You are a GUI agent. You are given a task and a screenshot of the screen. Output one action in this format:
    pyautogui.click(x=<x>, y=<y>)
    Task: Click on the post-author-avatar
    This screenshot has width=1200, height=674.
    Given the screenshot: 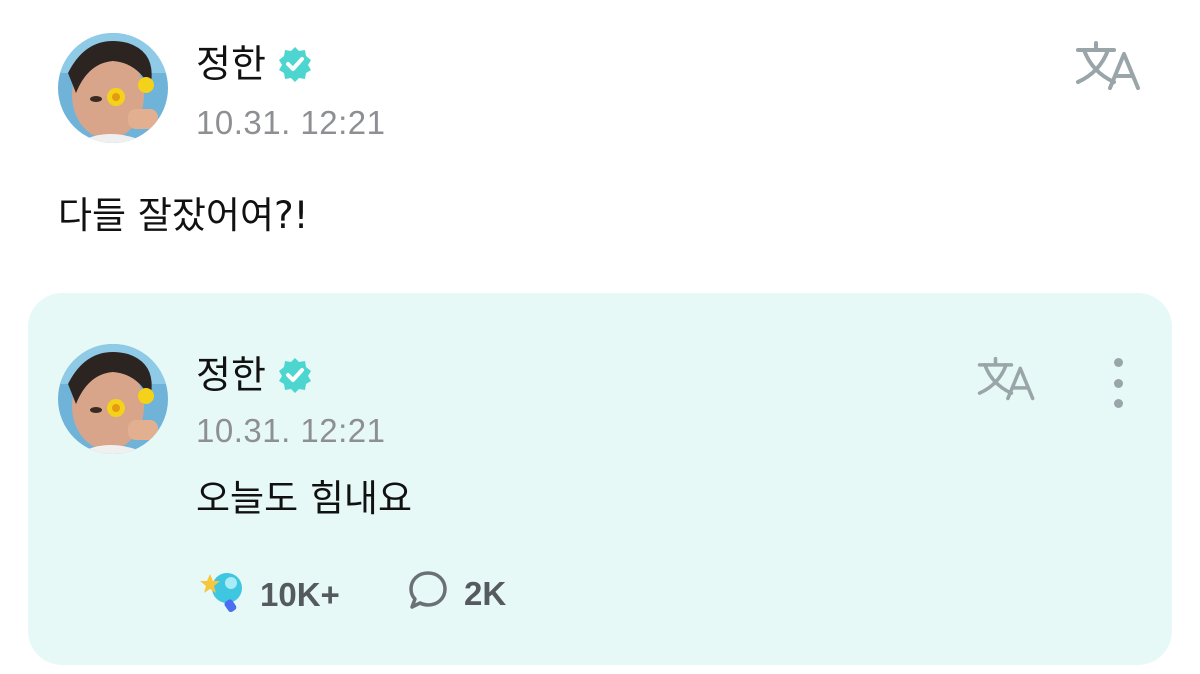 What is the action you would take?
    pyautogui.click(x=113, y=88)
    